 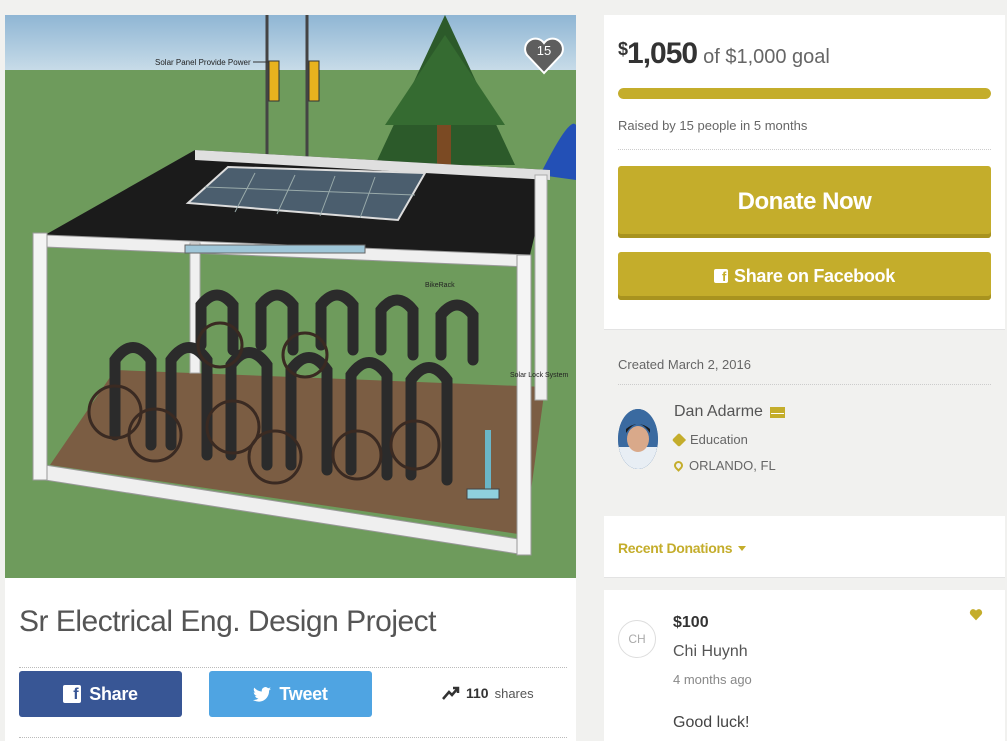 I want to click on currency-symbol: $, so click(x=623, y=49).